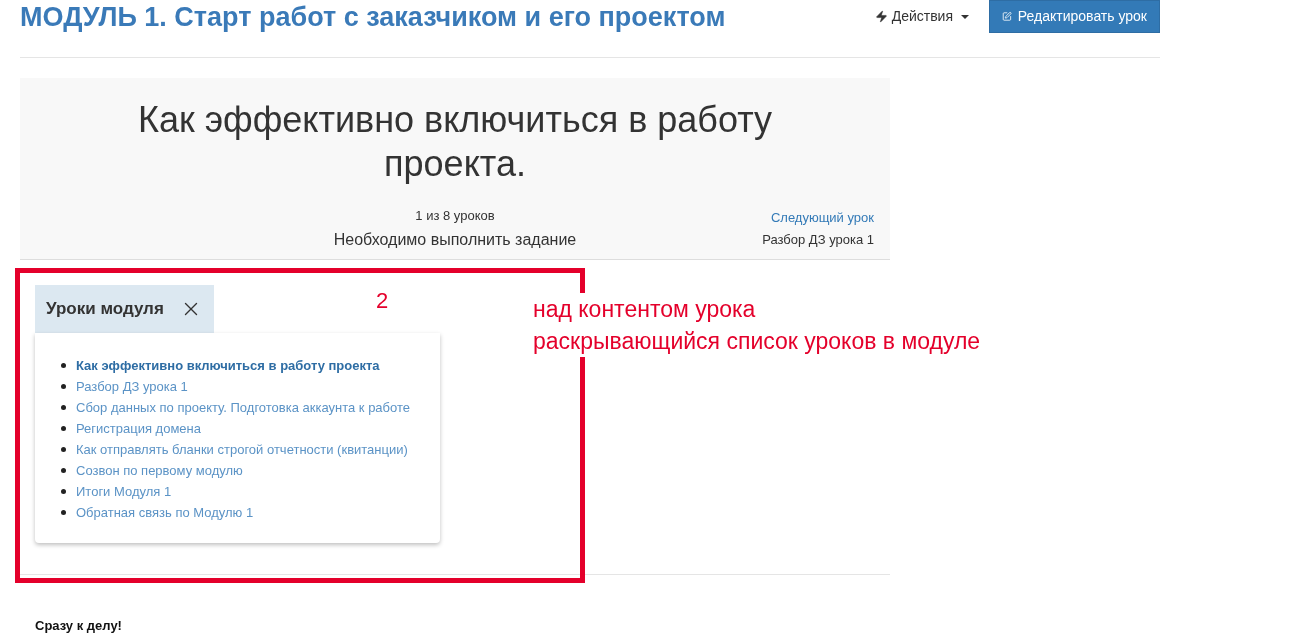  What do you see at coordinates (965, 16) in the screenshot?
I see `caret-icon` at bounding box center [965, 16].